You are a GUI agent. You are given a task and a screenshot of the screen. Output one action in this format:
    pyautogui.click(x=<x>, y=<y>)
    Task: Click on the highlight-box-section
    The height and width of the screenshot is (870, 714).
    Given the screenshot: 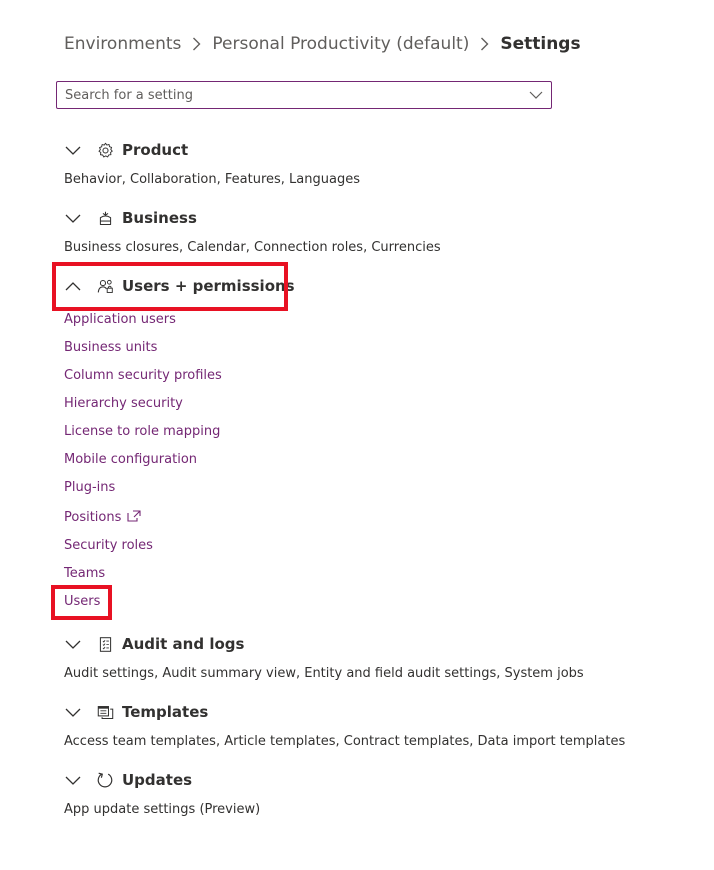 What is the action you would take?
    pyautogui.click(x=170, y=286)
    